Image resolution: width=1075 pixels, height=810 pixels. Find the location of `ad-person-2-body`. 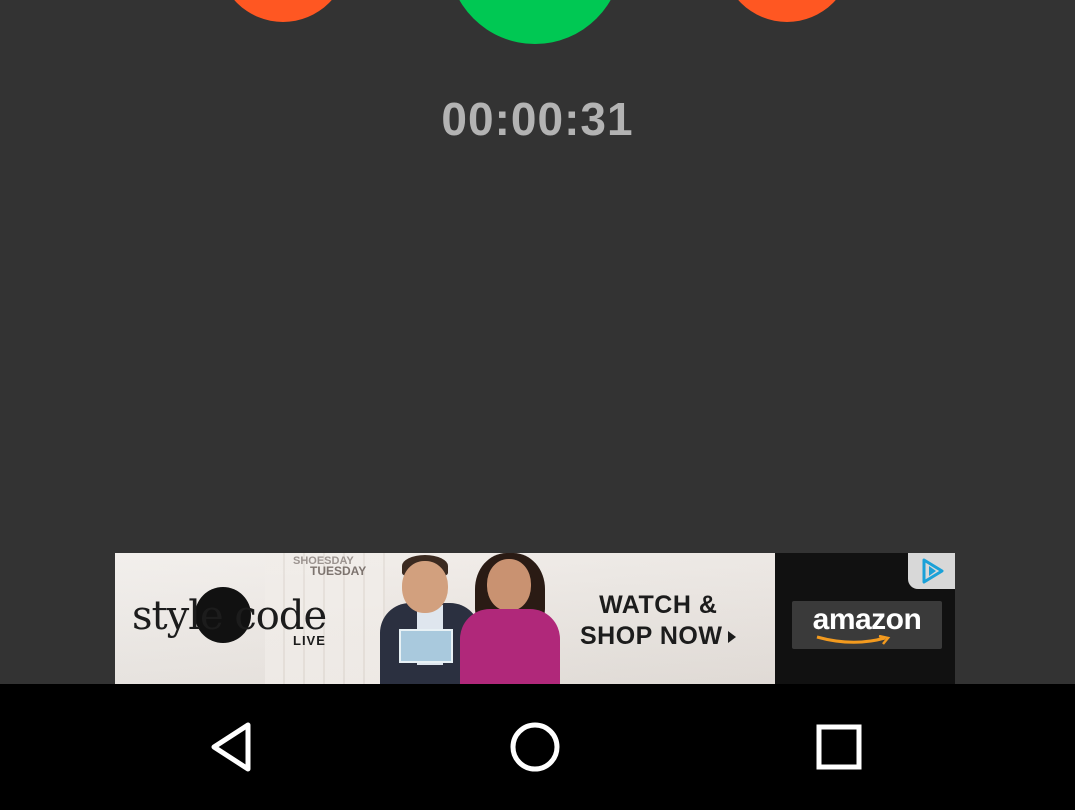

ad-person-2-body is located at coordinates (510, 646).